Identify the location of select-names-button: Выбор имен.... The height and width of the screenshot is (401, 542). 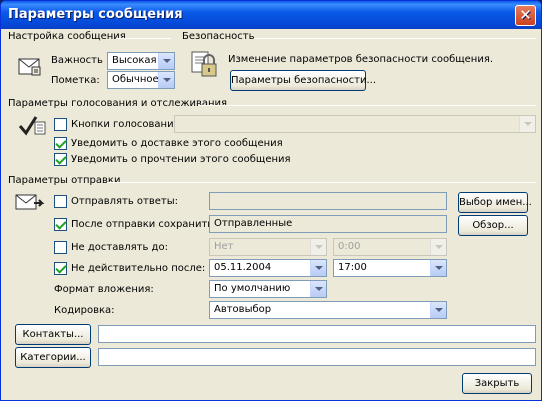
(495, 202).